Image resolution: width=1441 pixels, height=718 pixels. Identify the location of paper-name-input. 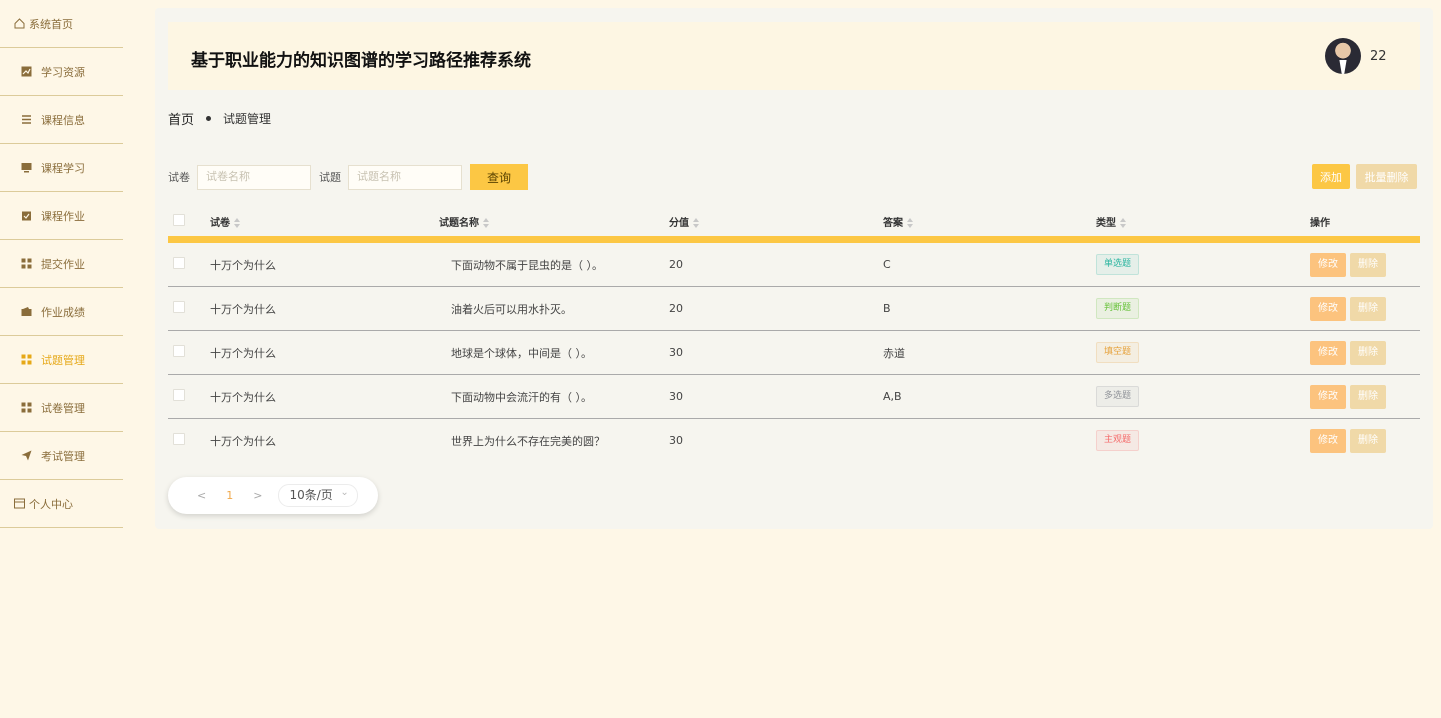
(254, 177).